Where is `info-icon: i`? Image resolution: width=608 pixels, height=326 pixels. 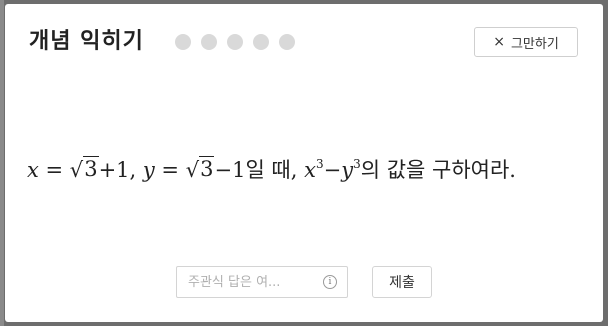
info-icon: i is located at coordinates (330, 282).